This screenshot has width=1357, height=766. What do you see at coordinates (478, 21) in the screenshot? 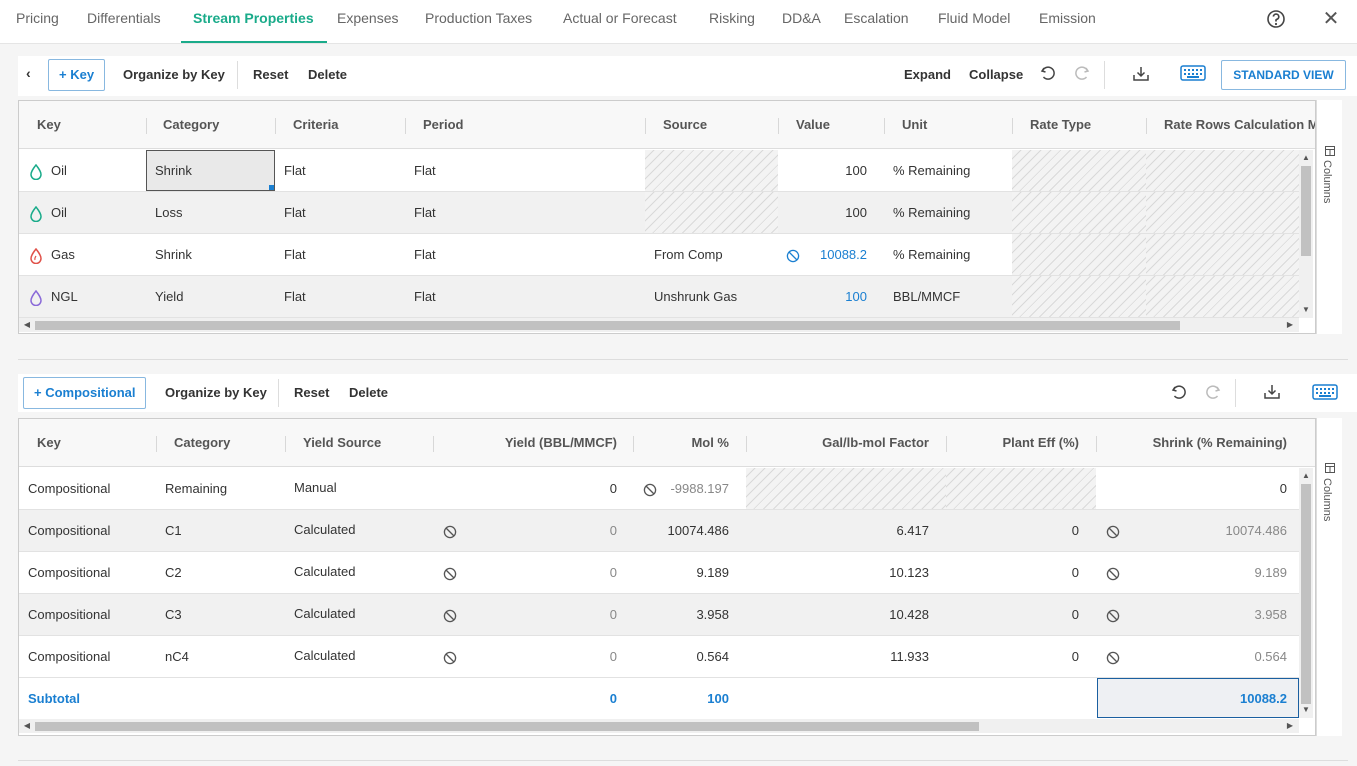
I see `tab-production-taxes: Production Taxes` at bounding box center [478, 21].